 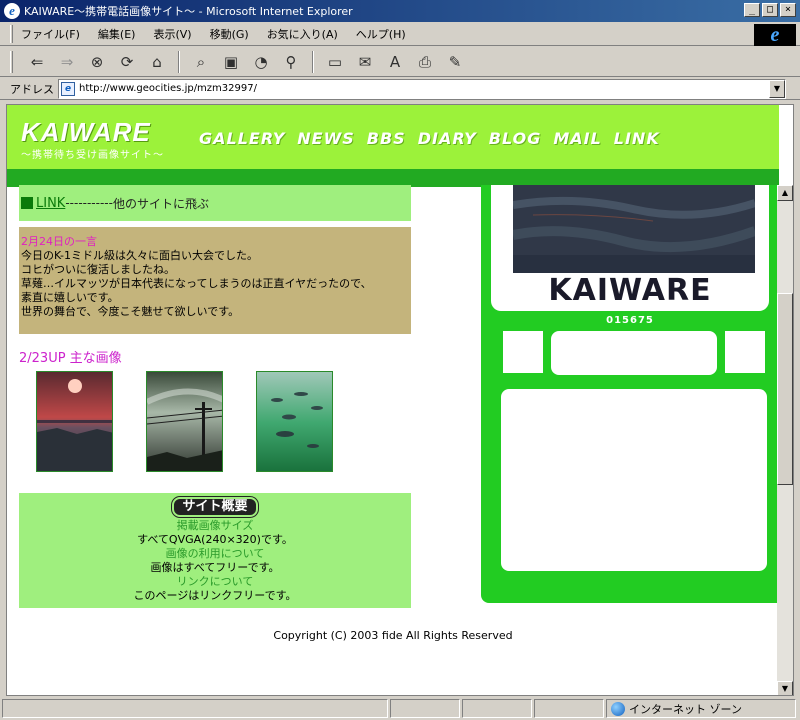 I want to click on menu-help: ヘルプ(H), so click(x=381, y=34).